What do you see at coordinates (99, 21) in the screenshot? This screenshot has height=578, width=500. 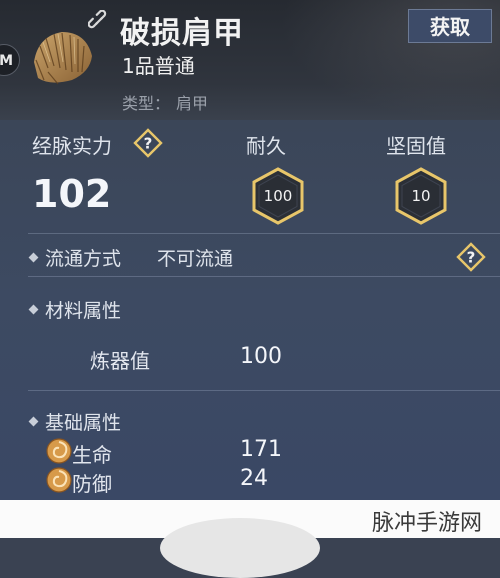 I see `link-icon` at bounding box center [99, 21].